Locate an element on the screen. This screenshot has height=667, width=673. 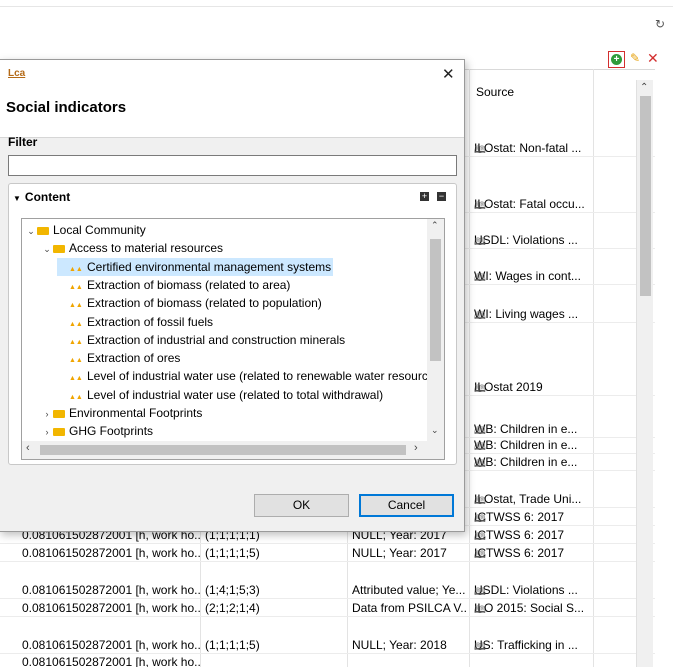
openlca-logo: Lca is located at coordinates (17, 73).